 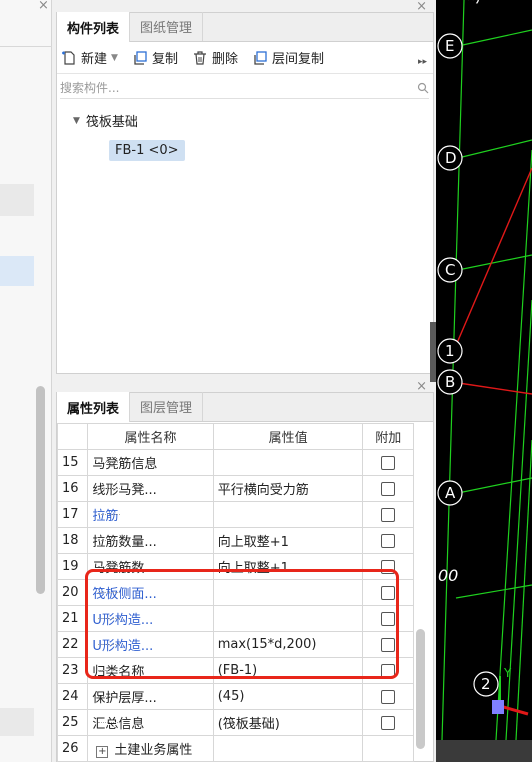 What do you see at coordinates (288, 696) in the screenshot?
I see `property-value-cell: (45)` at bounding box center [288, 696].